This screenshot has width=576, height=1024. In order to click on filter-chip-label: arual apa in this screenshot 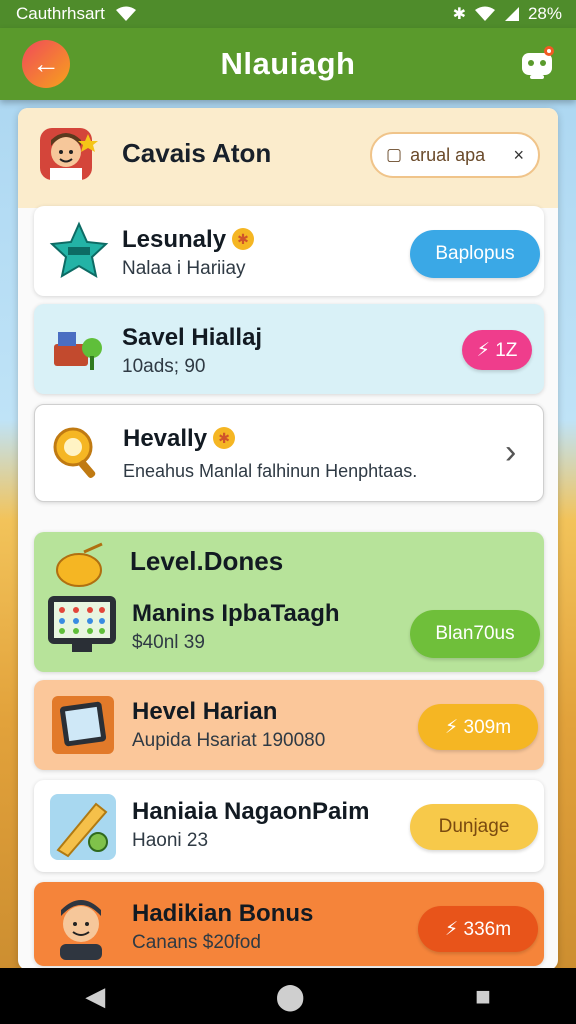, I will do `click(448, 154)`.